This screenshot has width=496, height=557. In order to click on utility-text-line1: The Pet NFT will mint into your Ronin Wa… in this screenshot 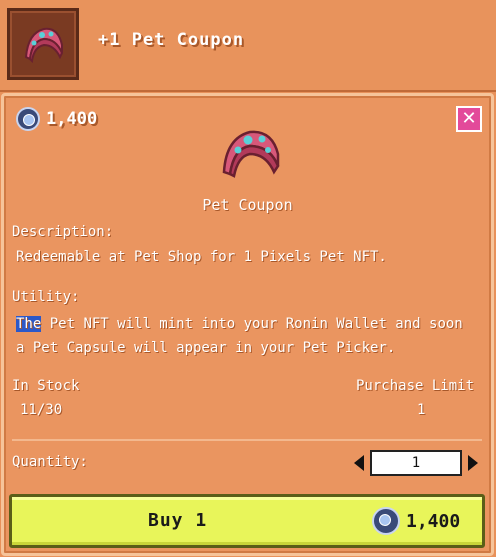, I will do `click(239, 324)`.